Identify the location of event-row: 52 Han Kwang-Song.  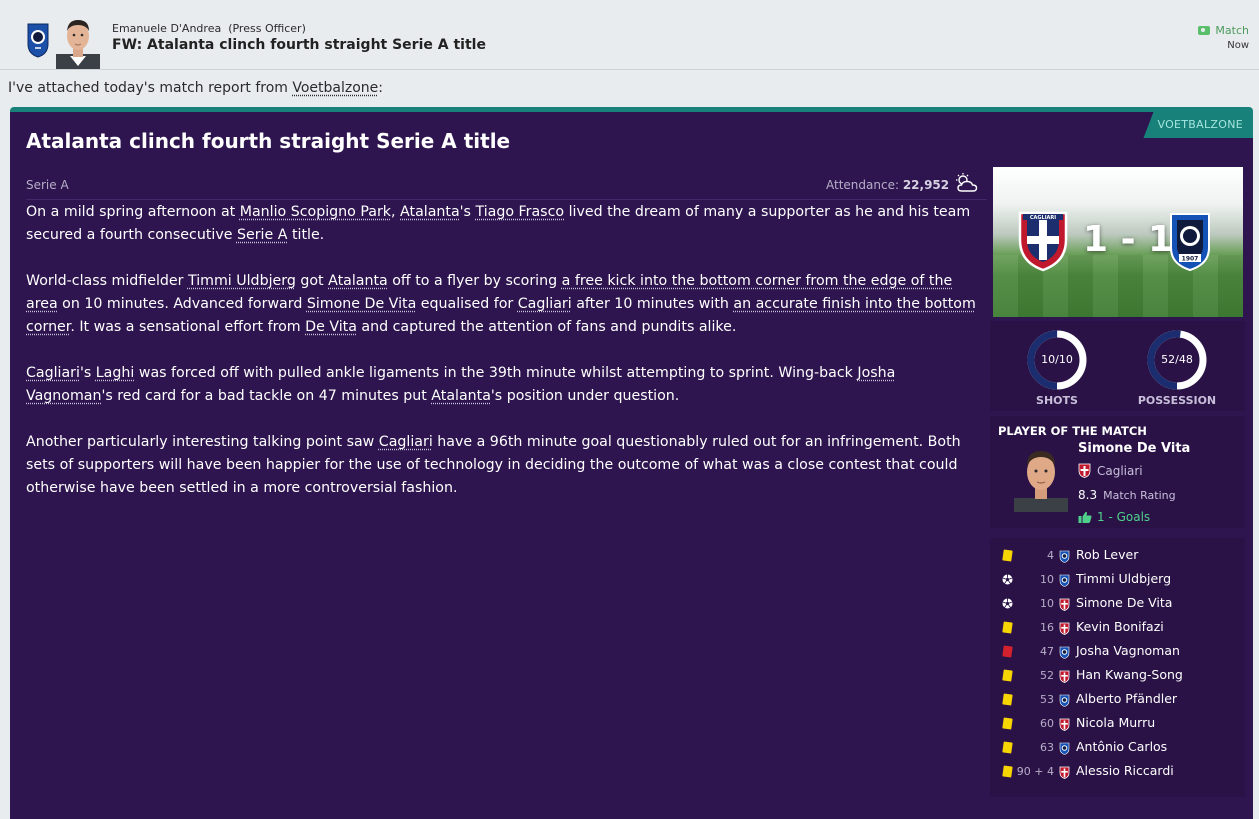
(1117, 676).